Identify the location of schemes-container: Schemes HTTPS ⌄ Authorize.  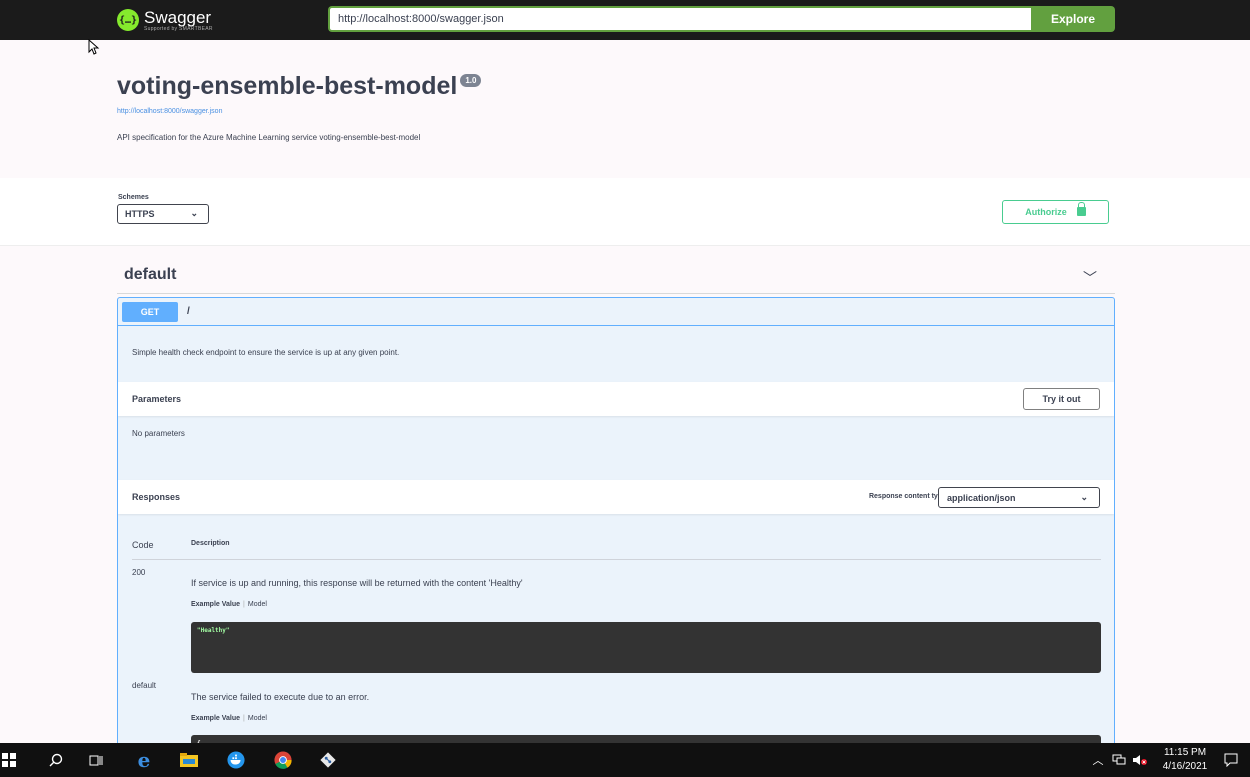
(625, 212).